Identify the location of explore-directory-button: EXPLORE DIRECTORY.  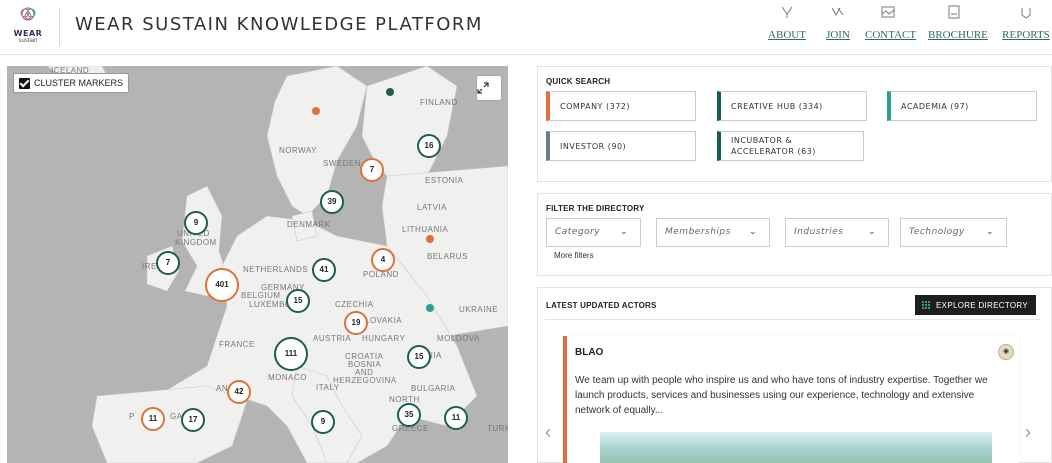
(975, 305).